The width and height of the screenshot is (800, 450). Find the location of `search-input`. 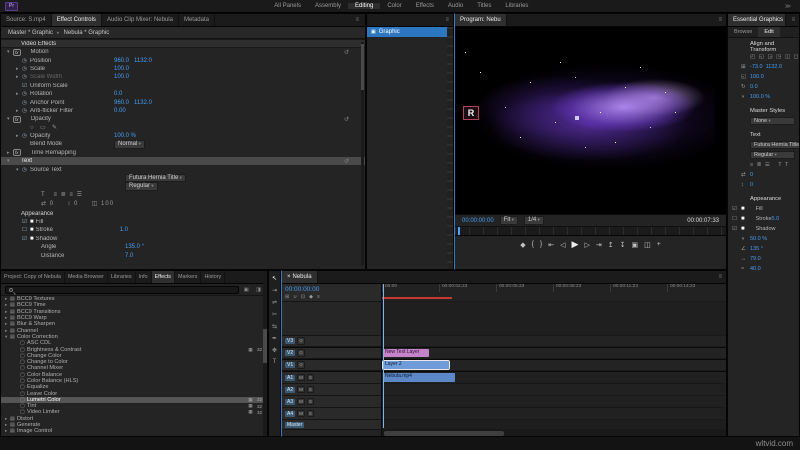

search-input is located at coordinates (122, 289).